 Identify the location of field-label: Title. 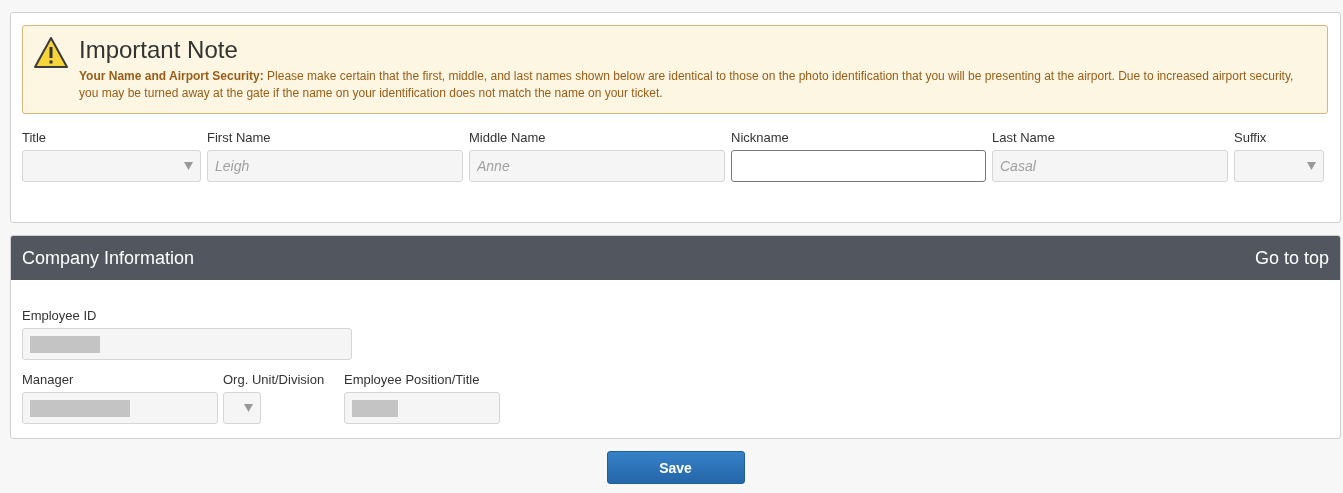
(35, 137).